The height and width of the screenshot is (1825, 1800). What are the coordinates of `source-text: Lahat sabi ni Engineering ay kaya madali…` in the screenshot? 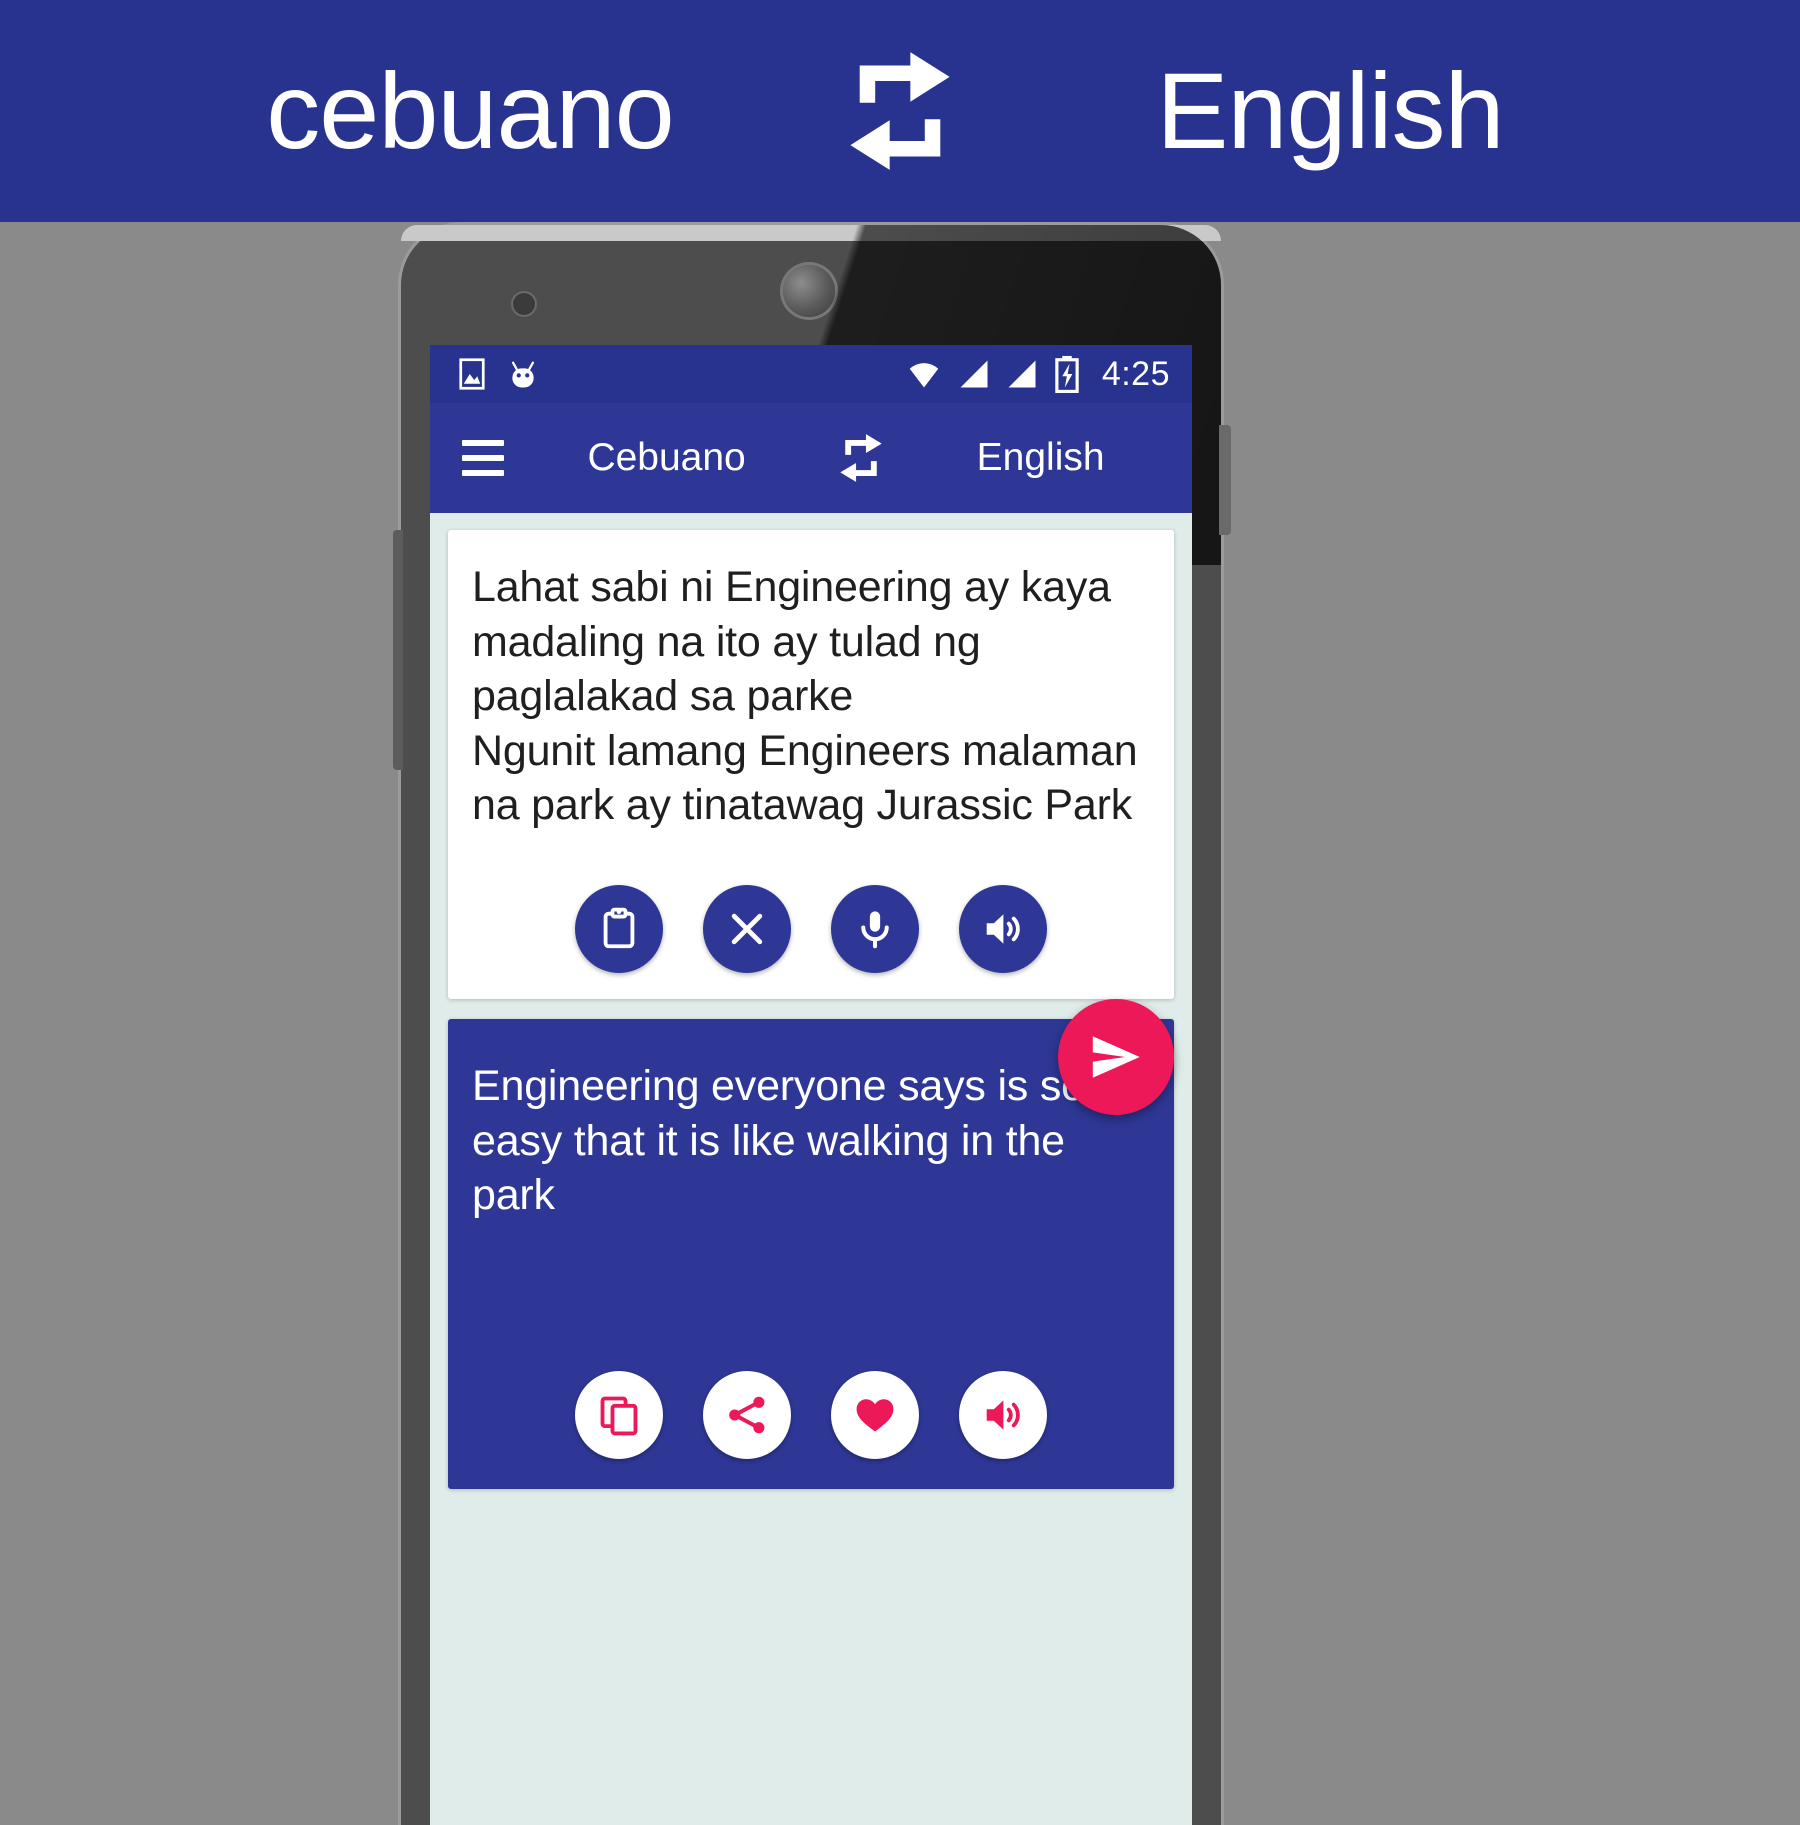 It's located at (811, 696).